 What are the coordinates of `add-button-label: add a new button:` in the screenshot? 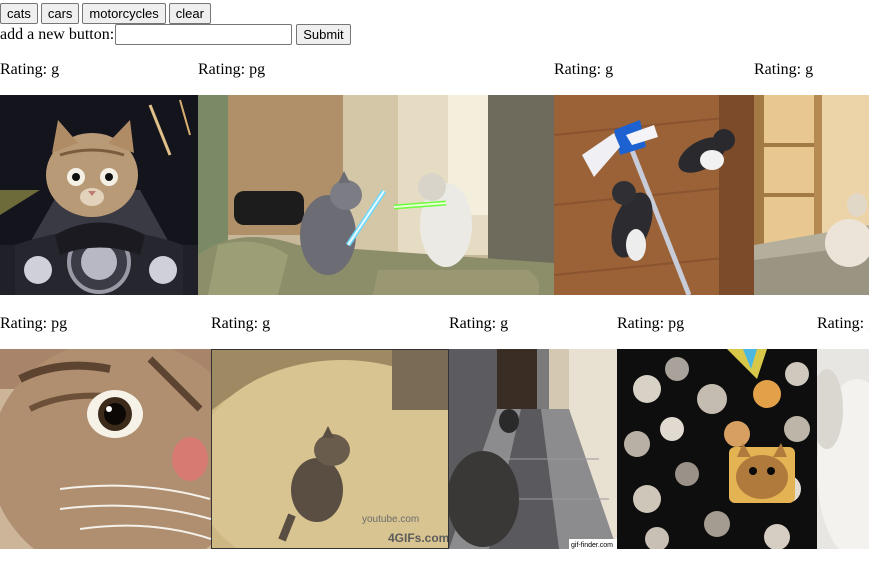 It's located at (57, 34).